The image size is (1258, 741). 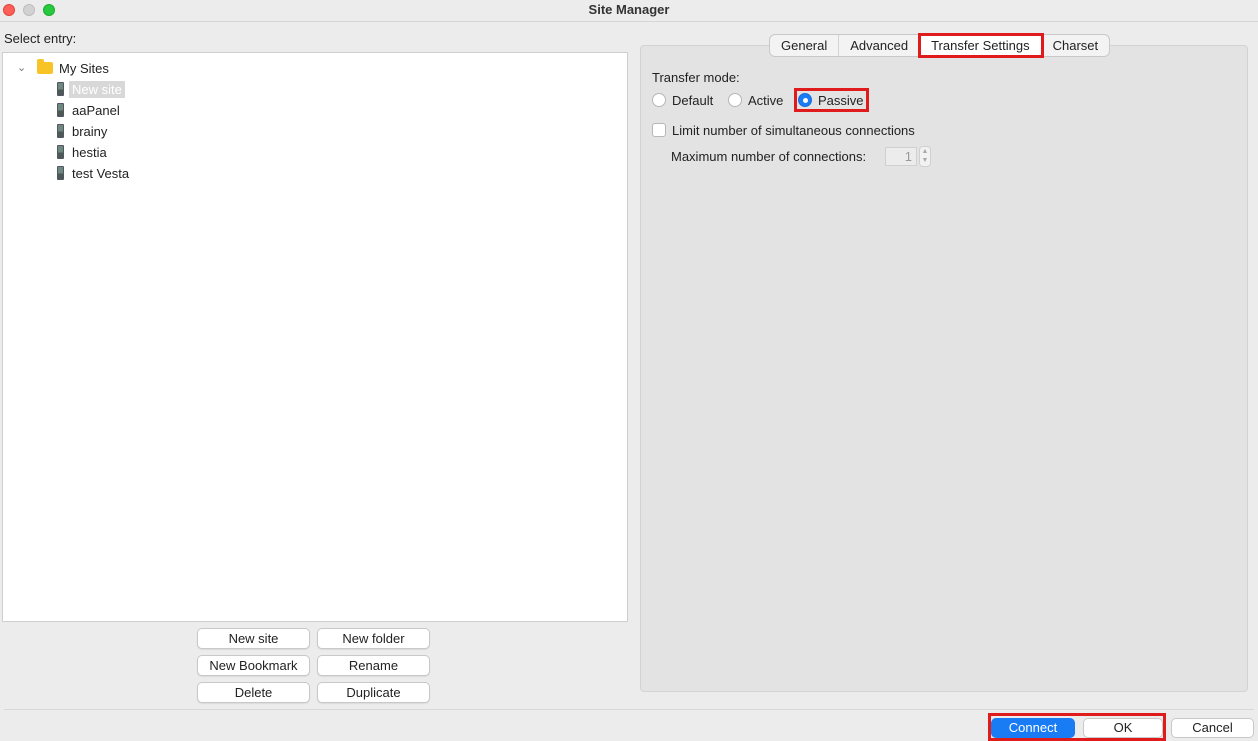 I want to click on tree-item-brainy: brainy, so click(x=82, y=131).